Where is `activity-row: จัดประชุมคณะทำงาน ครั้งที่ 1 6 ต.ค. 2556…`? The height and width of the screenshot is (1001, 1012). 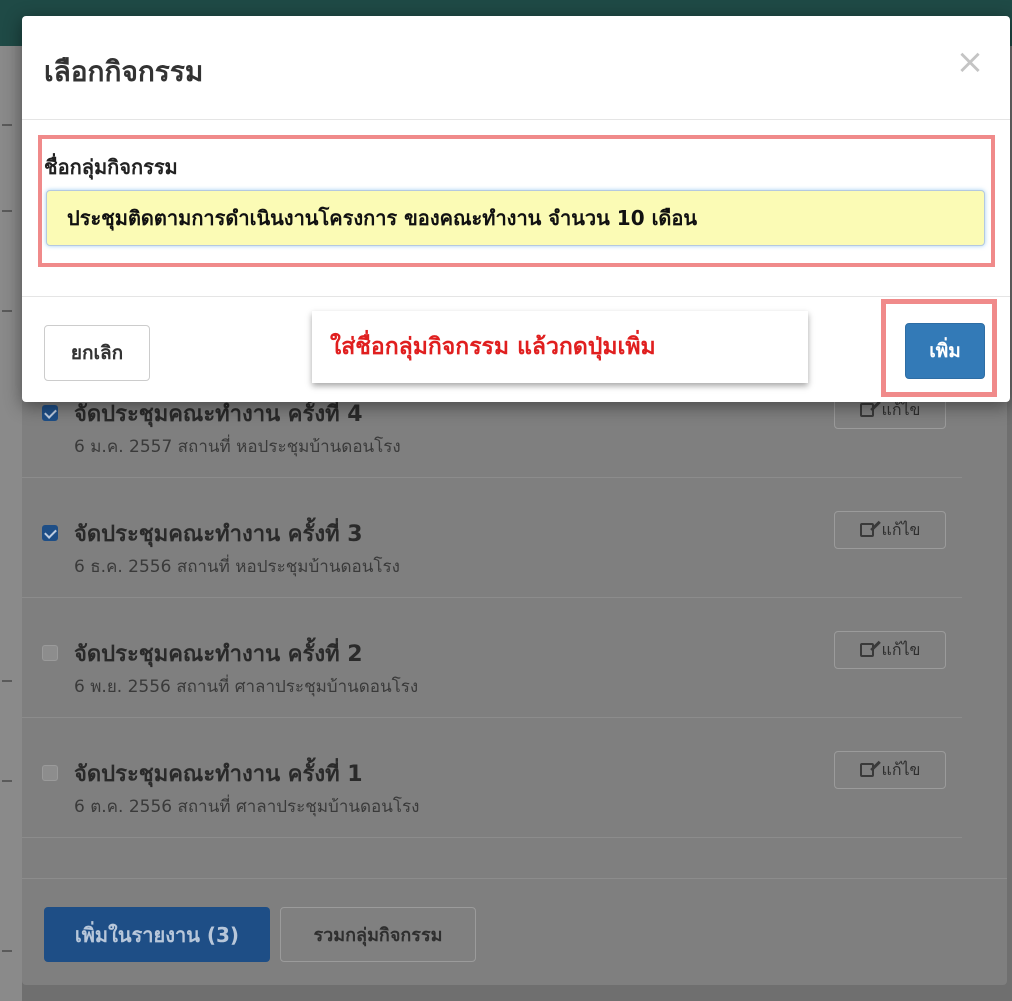 activity-row: จัดประชุมคณะทำงาน ครั้งที่ 1 6 ต.ค. 2556… is located at coordinates (492, 778).